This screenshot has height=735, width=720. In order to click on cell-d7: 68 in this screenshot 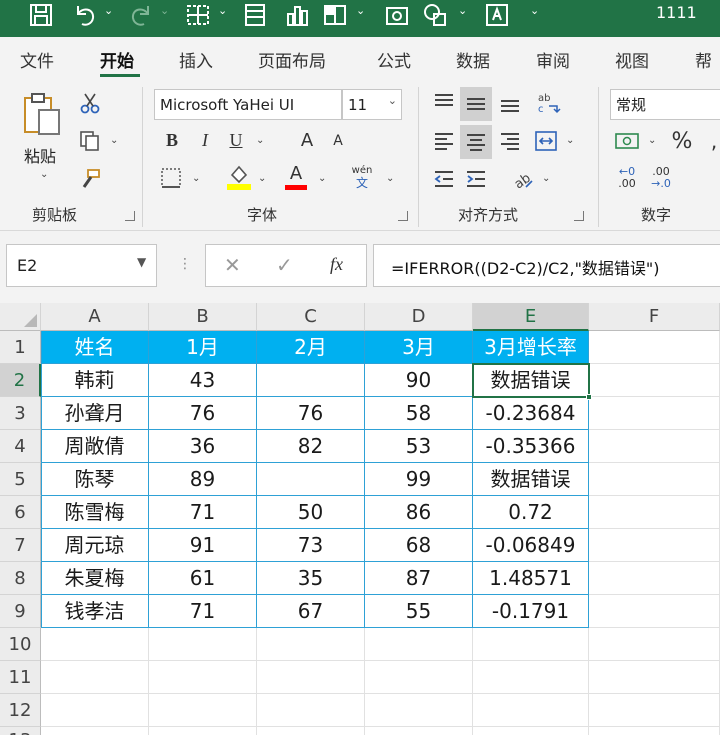, I will do `click(419, 545)`.